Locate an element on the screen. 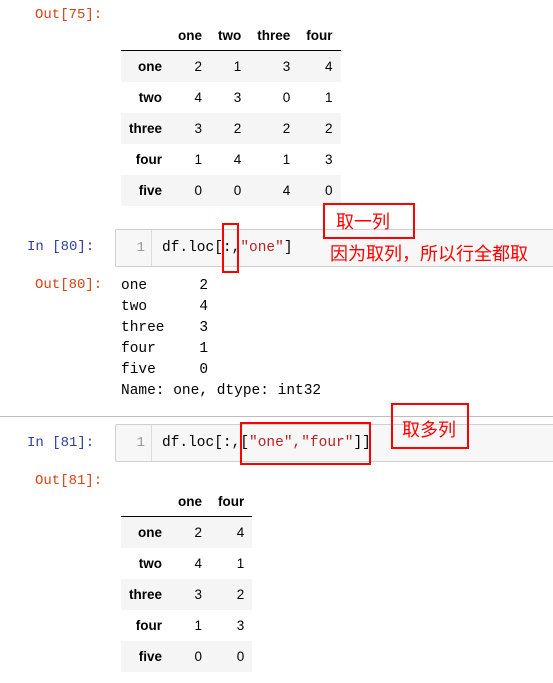 The image size is (553, 683). in-prompt-80: In [80]: is located at coordinates (61, 247).